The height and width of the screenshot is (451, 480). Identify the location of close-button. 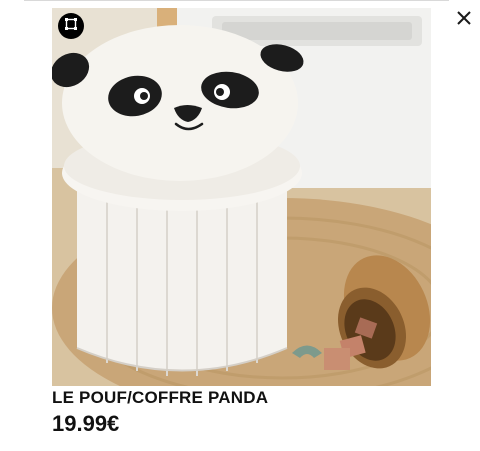
(464, 20).